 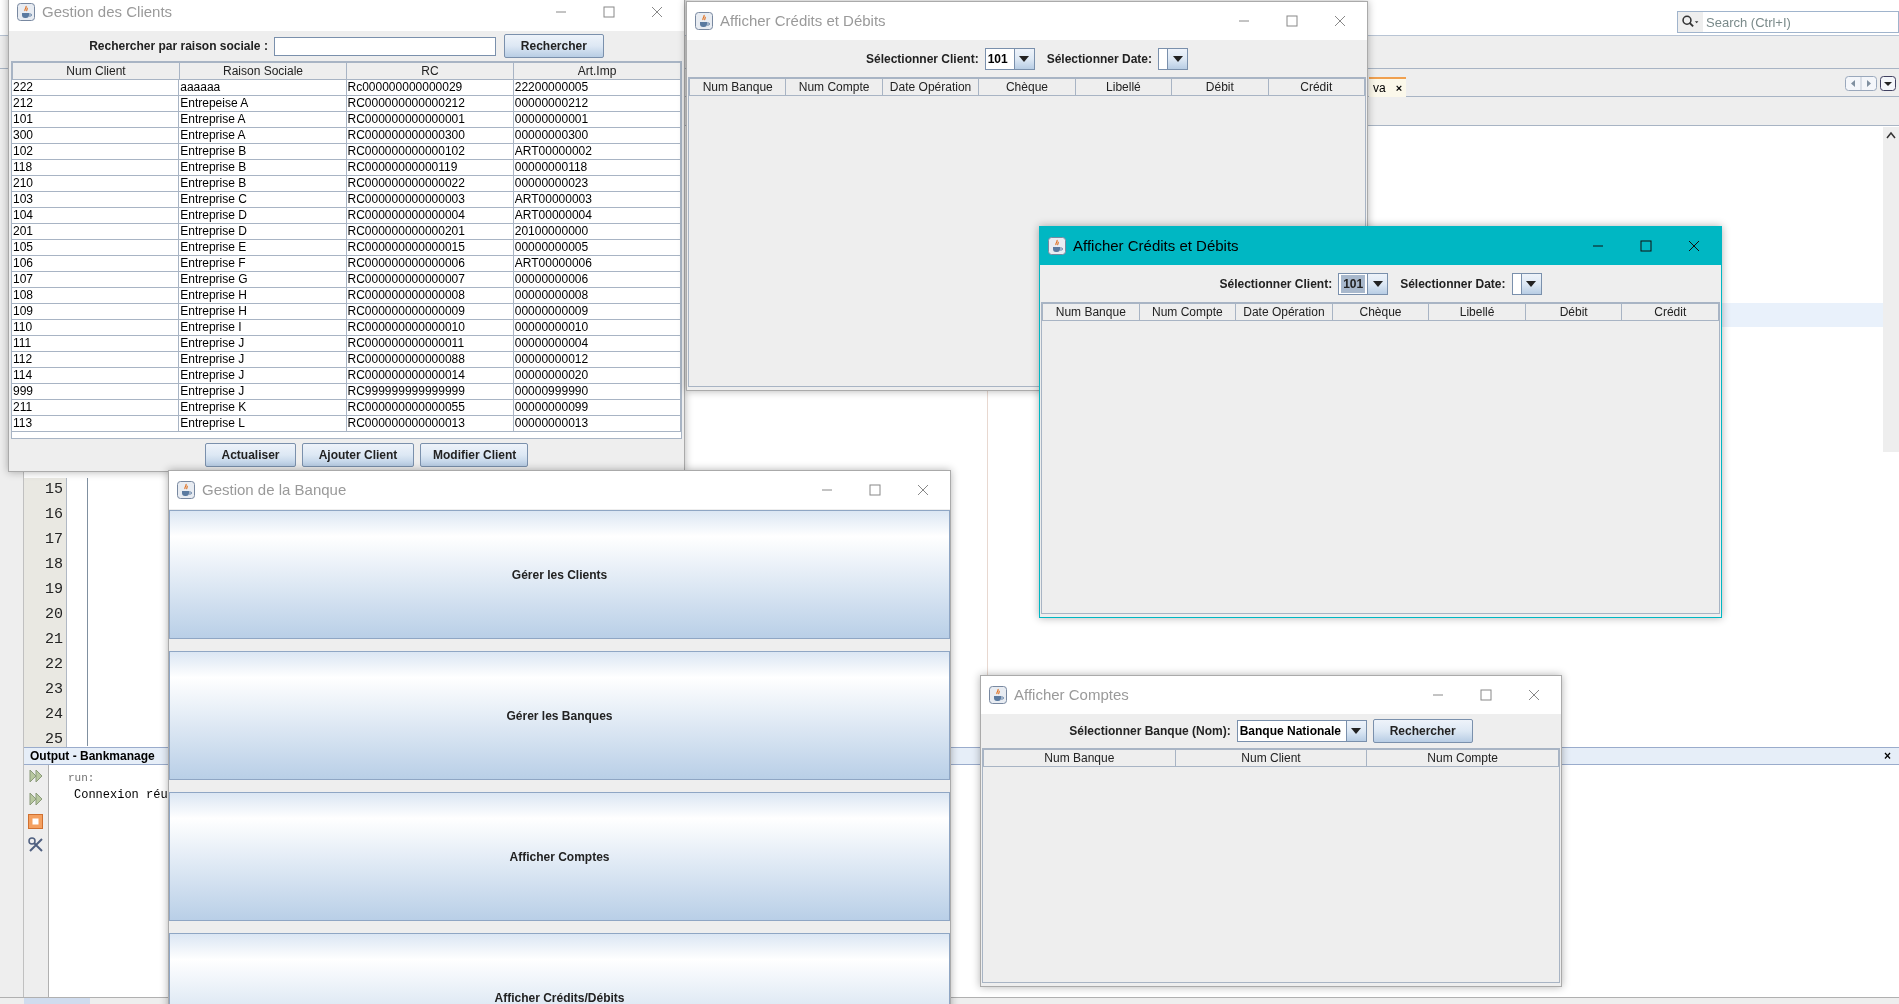 What do you see at coordinates (263, 104) in the screenshot?
I see `table-cell: Entrepeise A` at bounding box center [263, 104].